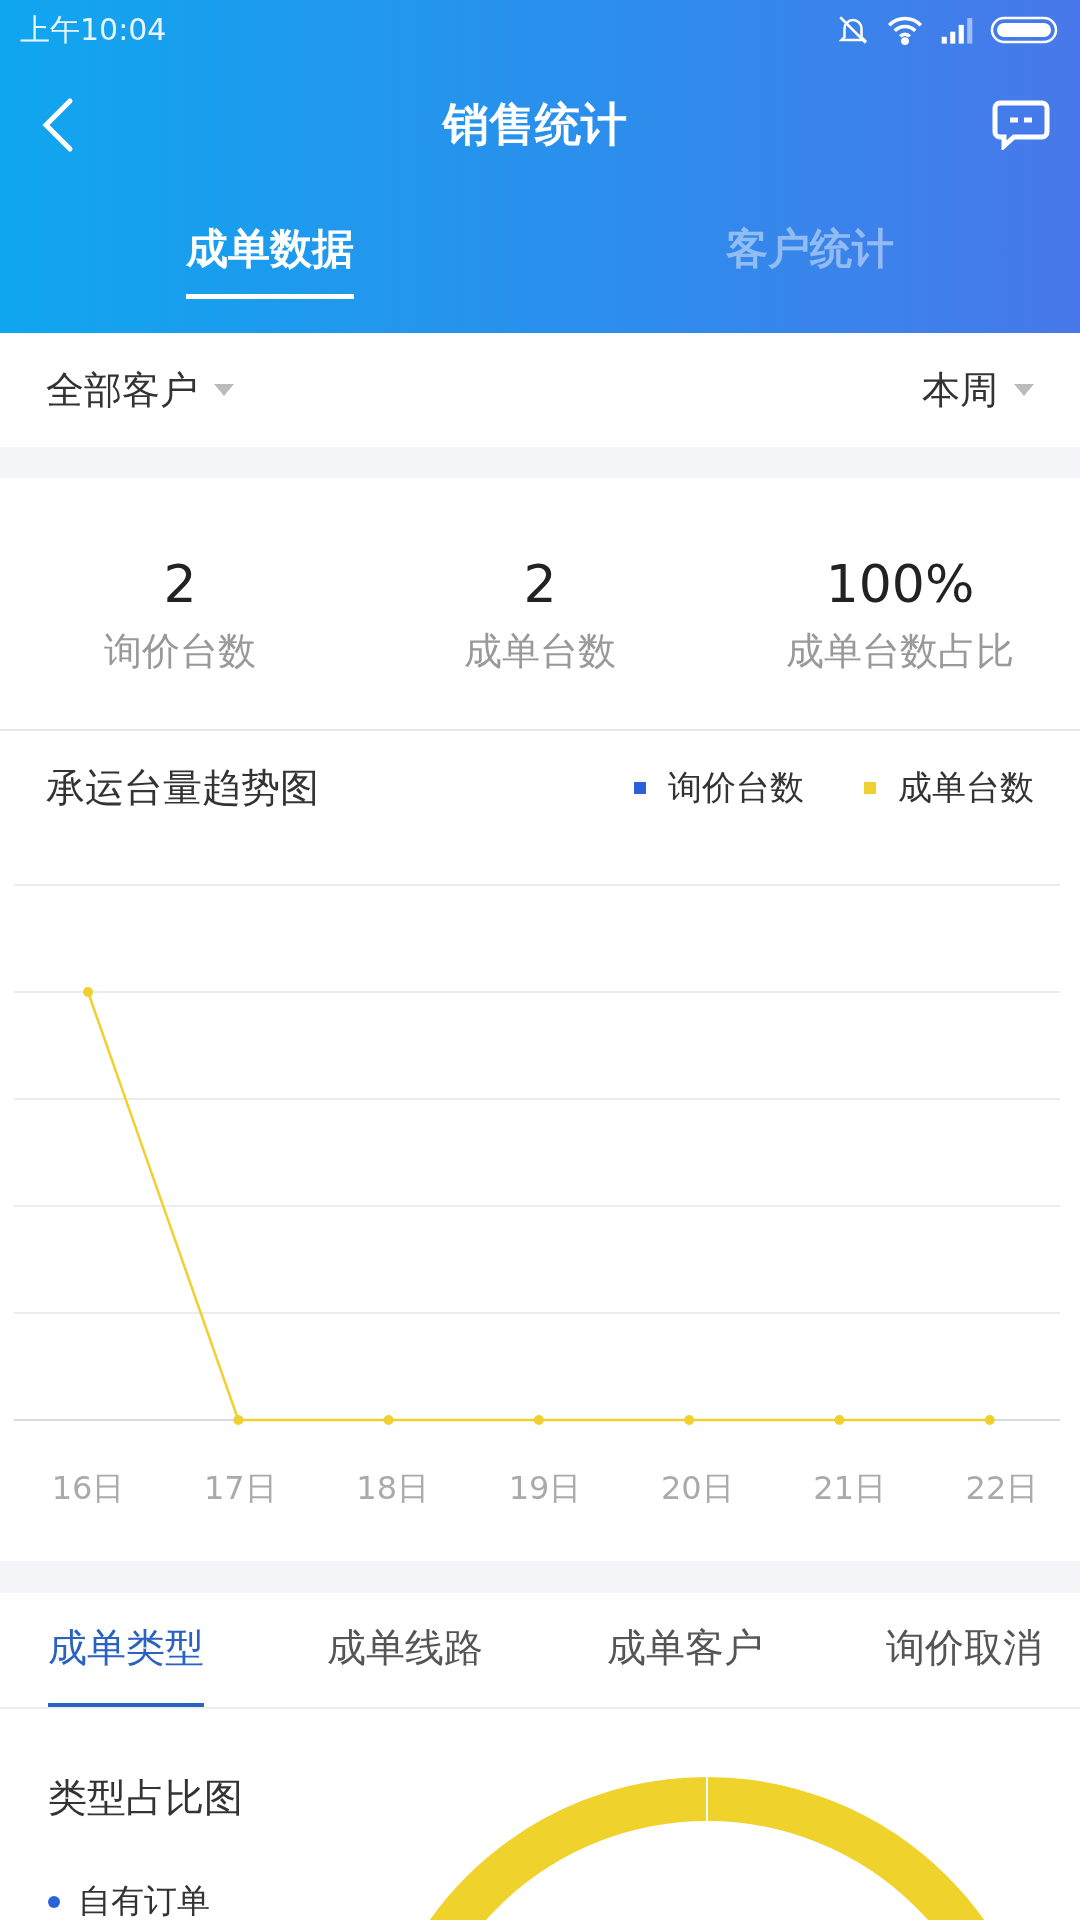 This screenshot has height=1920, width=1080. Describe the element at coordinates (392, 1488) in the screenshot. I see `axis-label: 18日` at that location.